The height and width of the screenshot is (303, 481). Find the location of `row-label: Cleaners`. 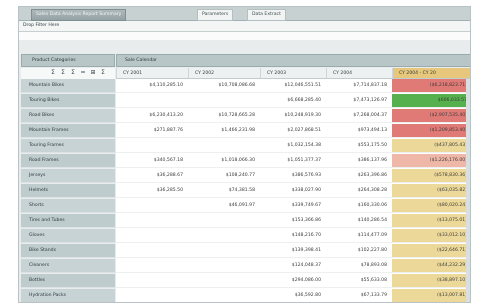

row-label: Cleaners is located at coordinates (68, 266).